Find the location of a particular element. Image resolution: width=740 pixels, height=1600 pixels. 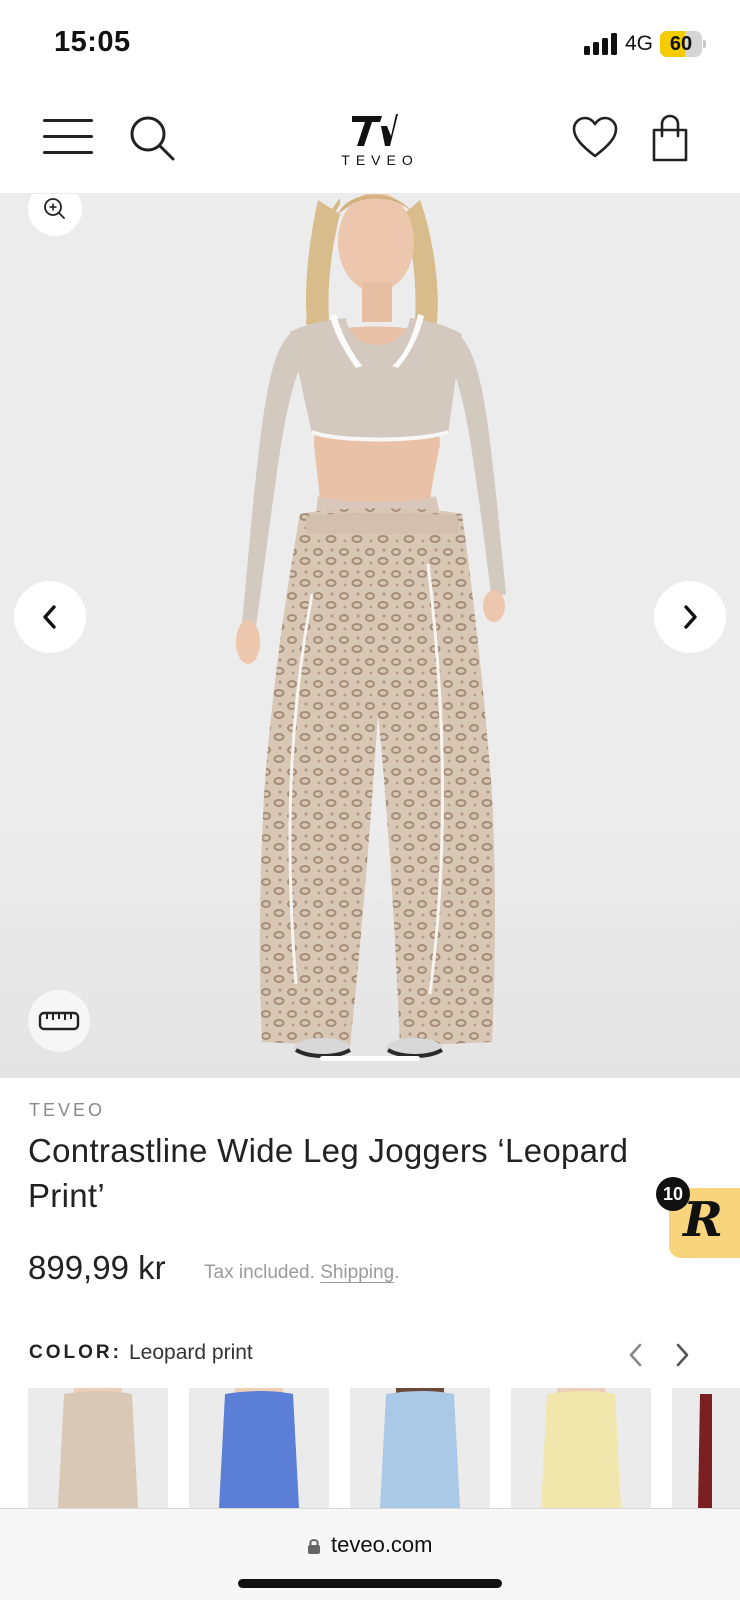

gallery-position-indicator is located at coordinates (370, 1058).